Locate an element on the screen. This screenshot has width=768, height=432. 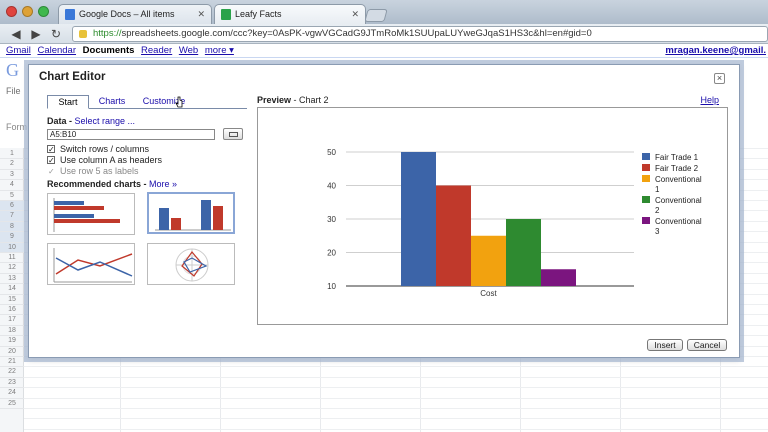
y-tick-label: 10 is located at coordinates (331, 286).